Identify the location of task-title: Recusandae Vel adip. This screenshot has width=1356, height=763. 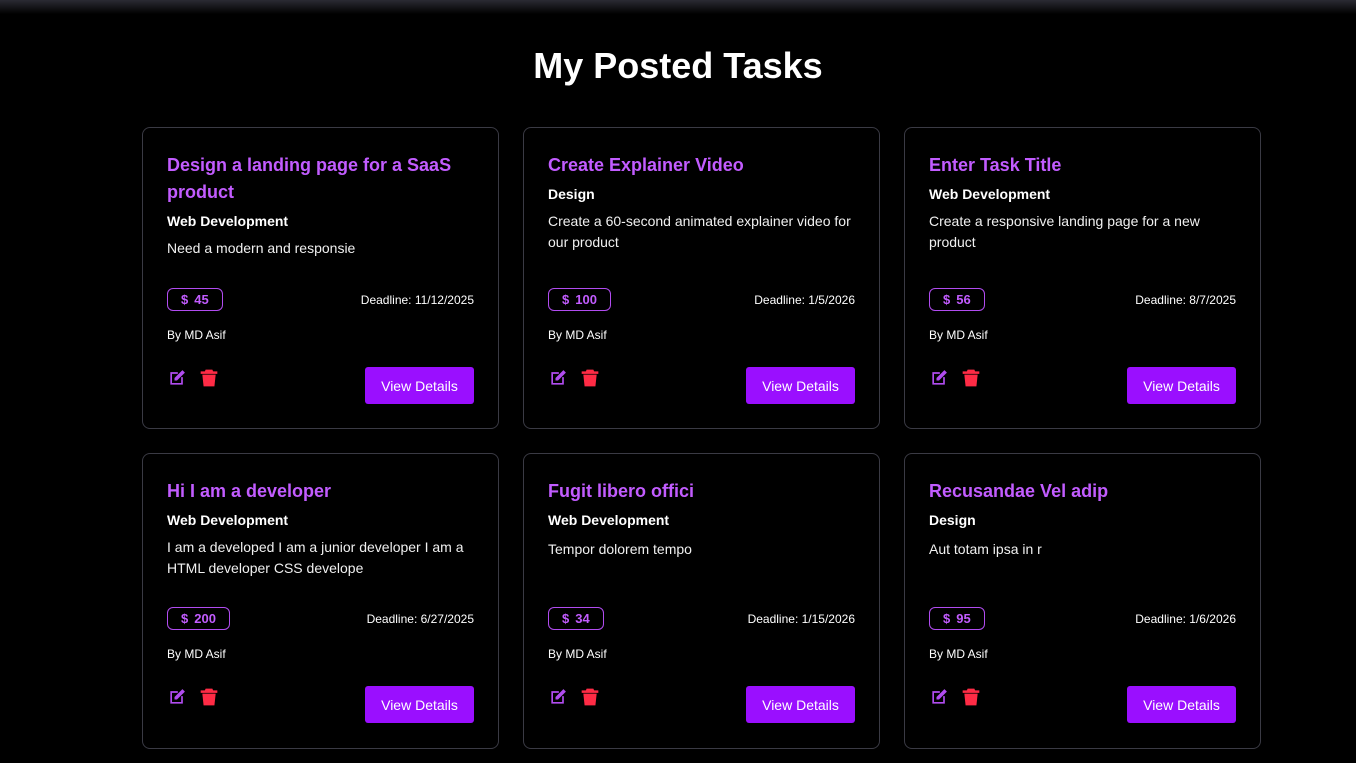
(1019, 491).